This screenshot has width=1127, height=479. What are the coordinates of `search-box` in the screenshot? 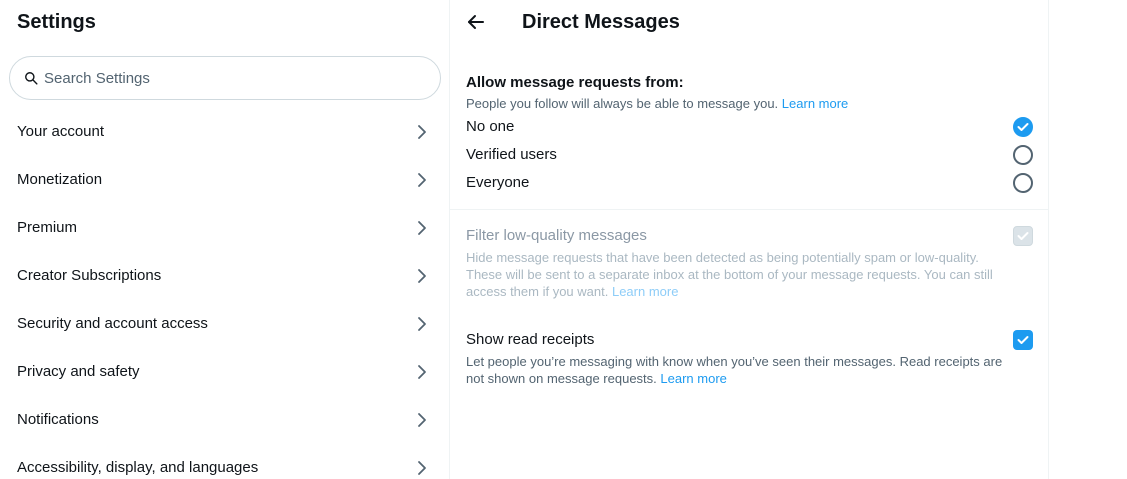 It's located at (225, 78).